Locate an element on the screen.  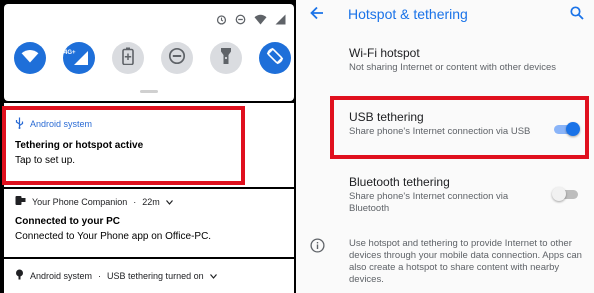
notification-time: 22m is located at coordinates (151, 201).